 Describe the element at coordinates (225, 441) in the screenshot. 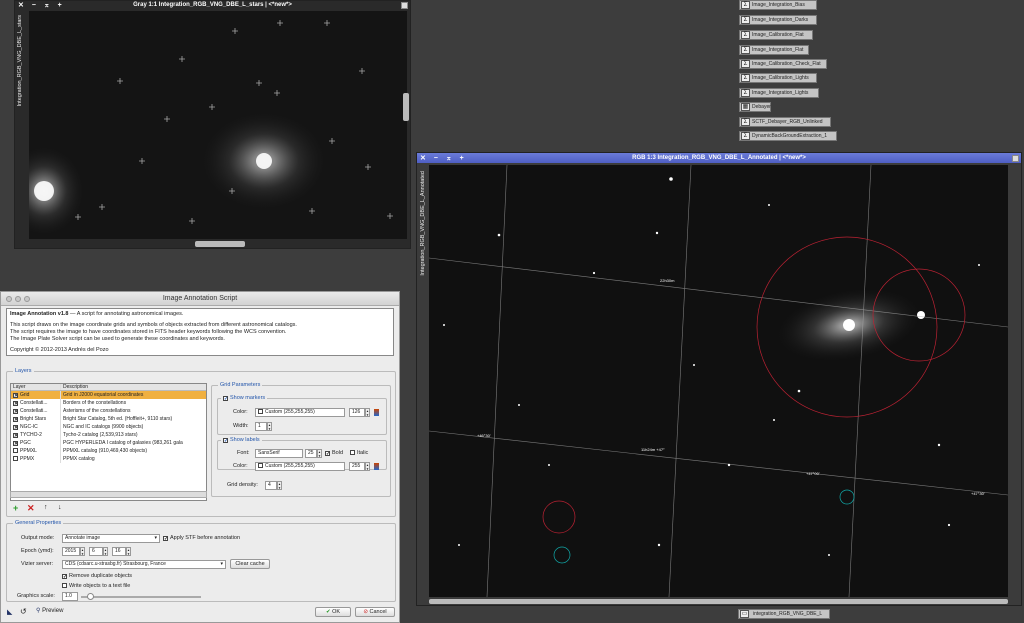

I see `show-labels-checkbox: ✓` at that location.